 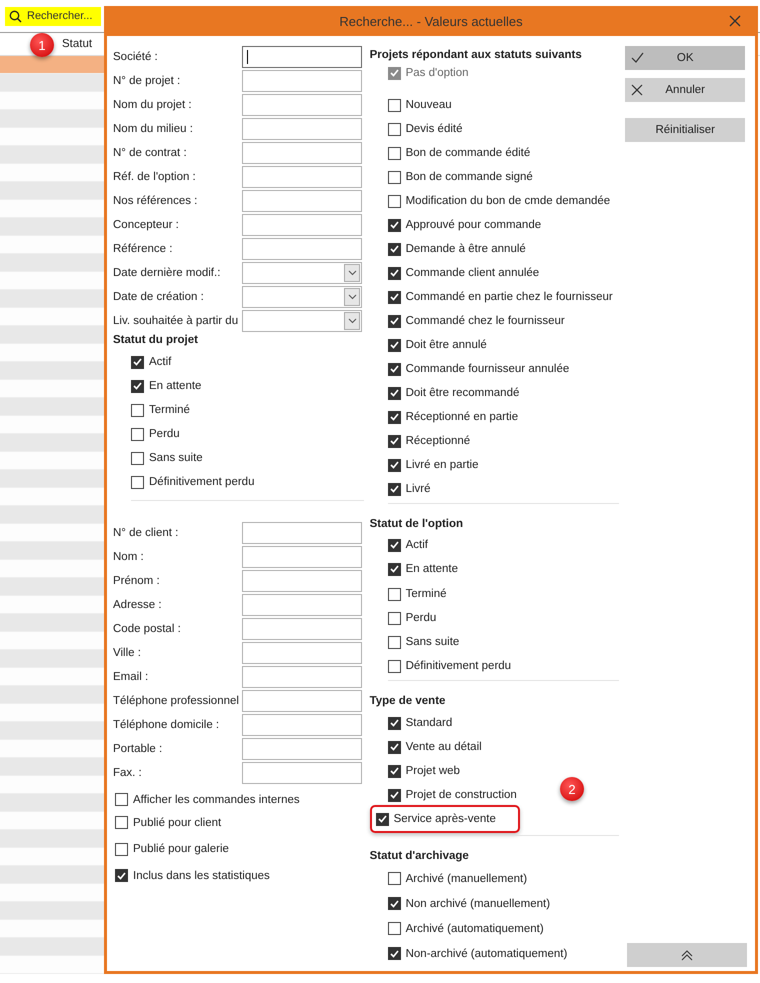 What do you see at coordinates (446, 345) in the screenshot?
I see `checkbox-label: Doit être annulé` at bounding box center [446, 345].